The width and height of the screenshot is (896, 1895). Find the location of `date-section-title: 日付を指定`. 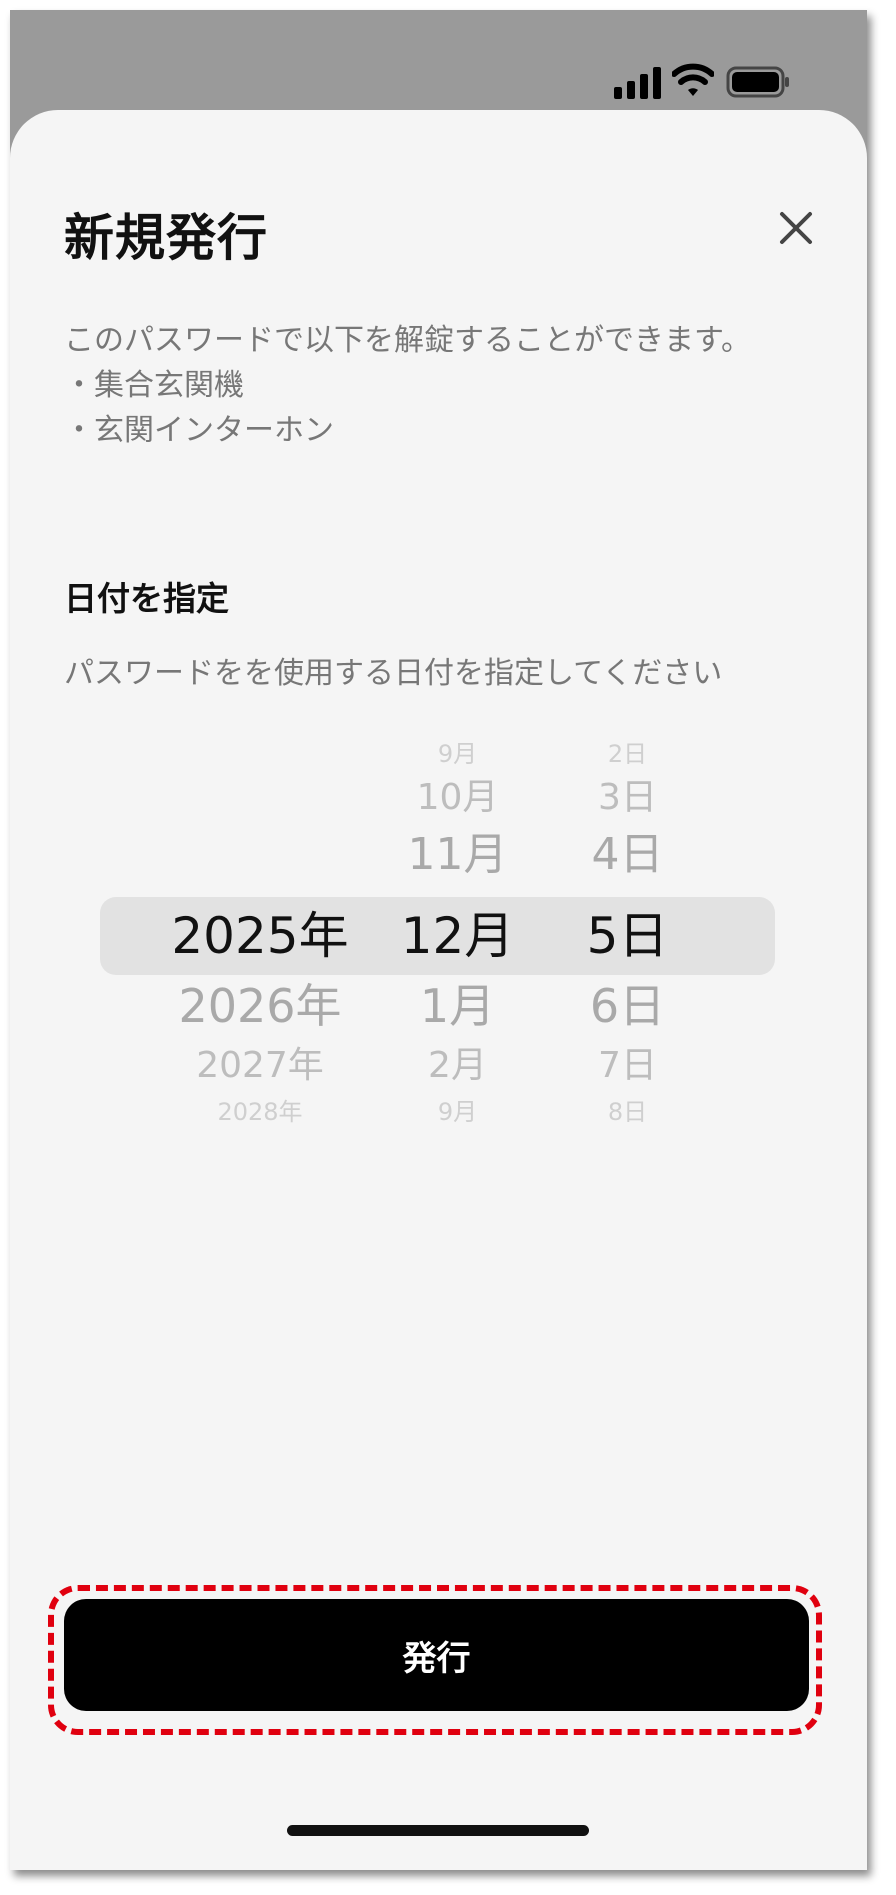

date-section-title: 日付を指定 is located at coordinates (146, 598).